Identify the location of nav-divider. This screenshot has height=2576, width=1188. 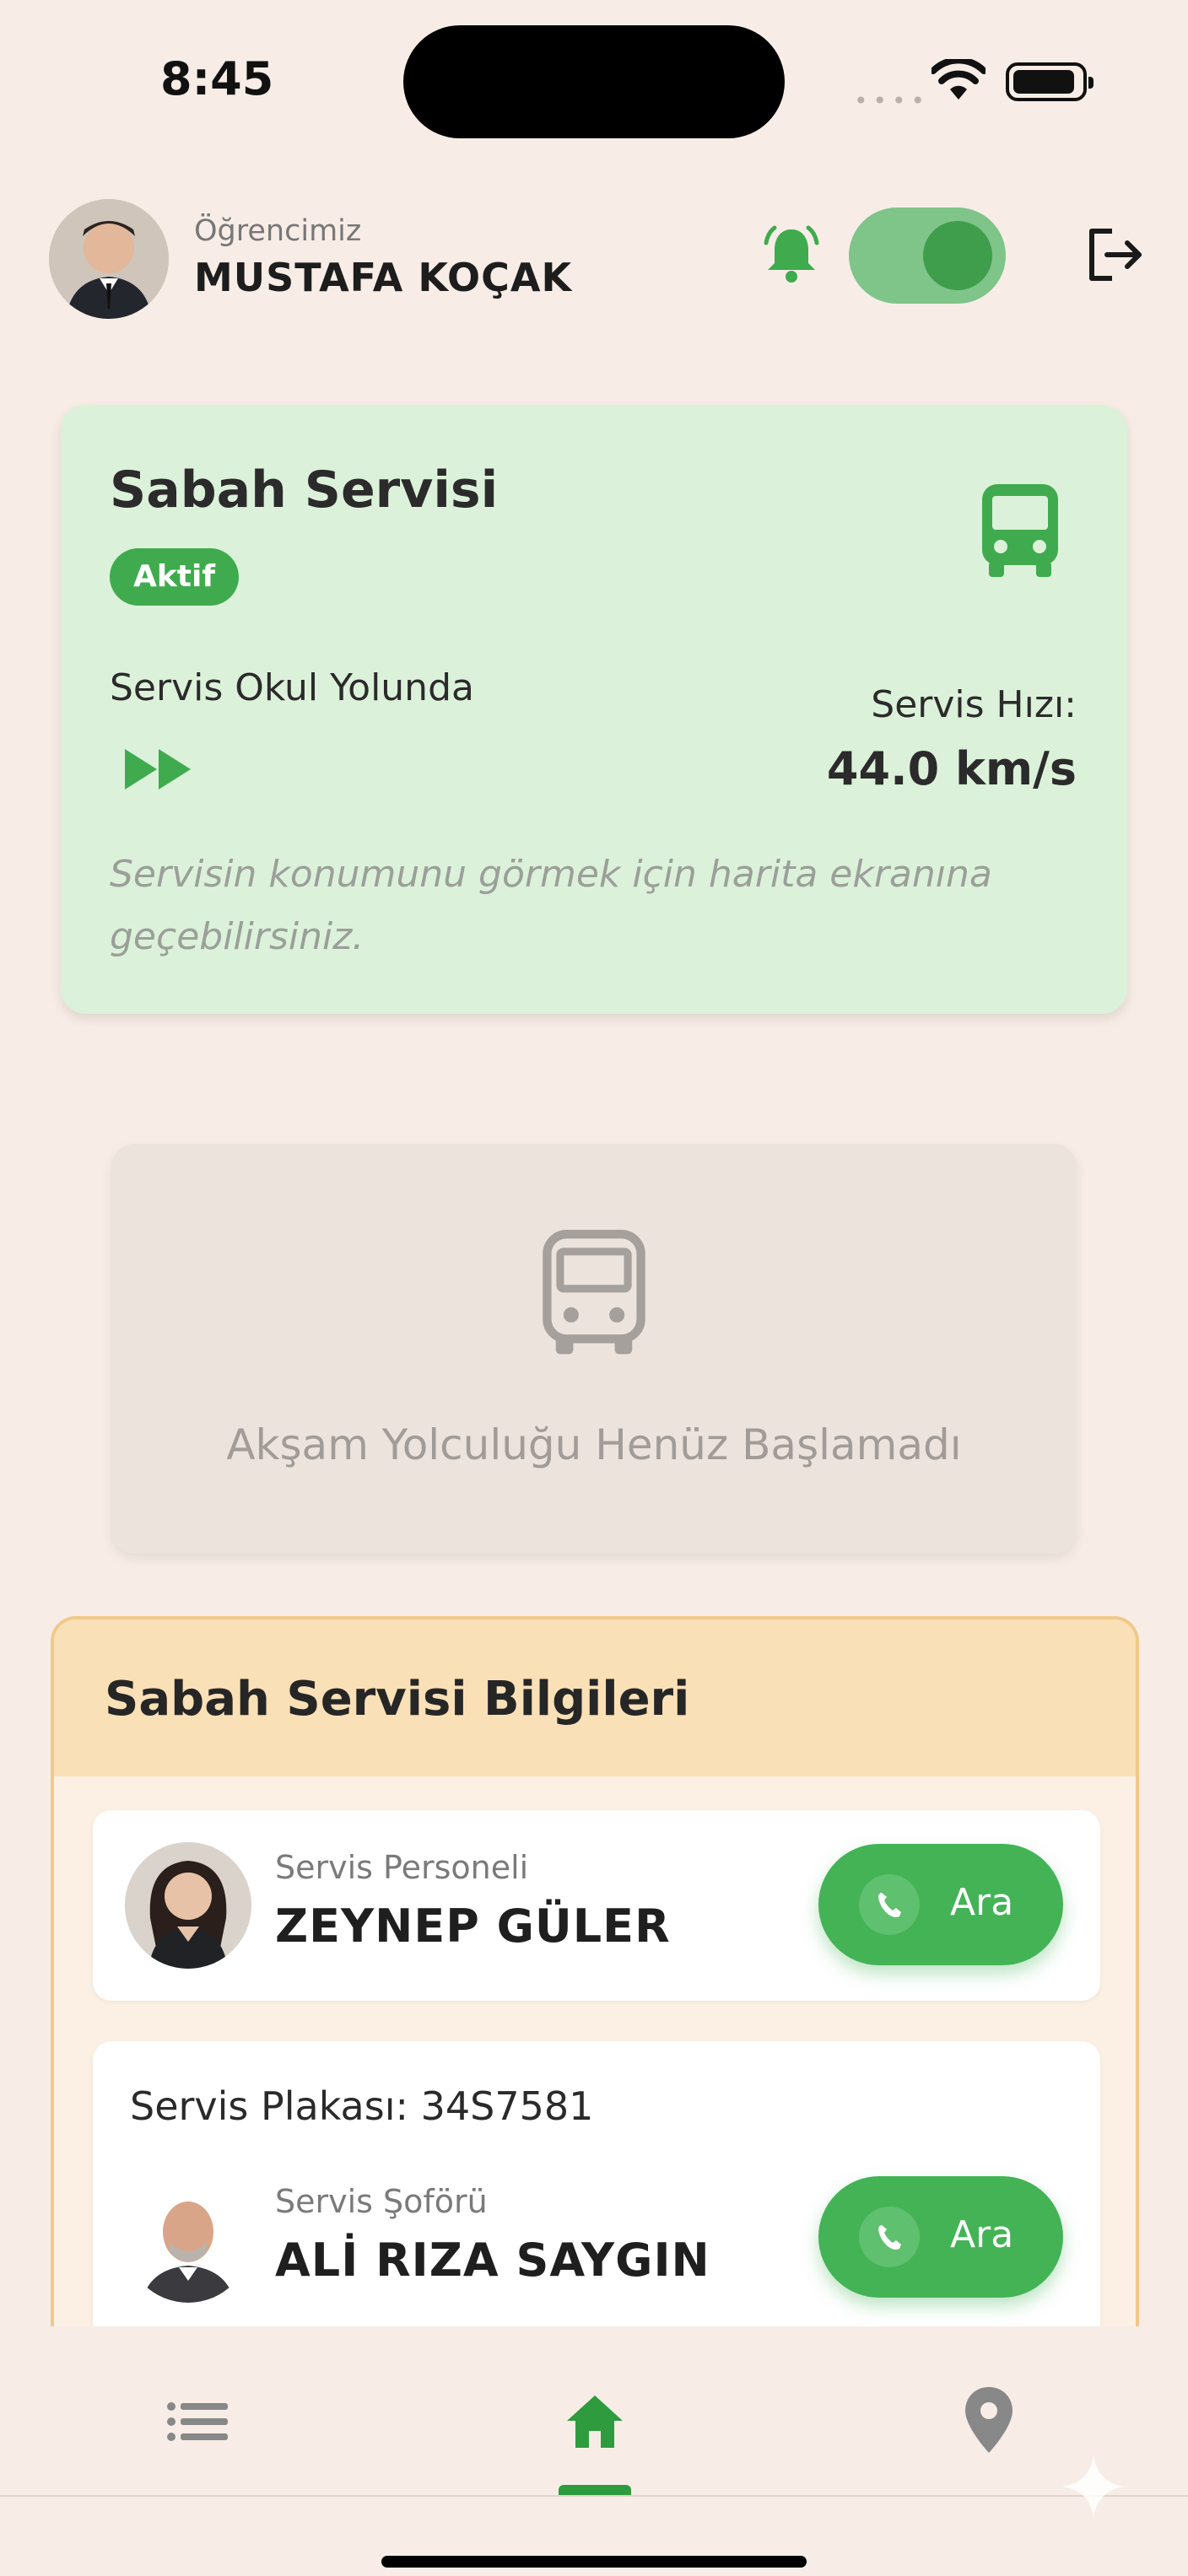
(594, 2496).